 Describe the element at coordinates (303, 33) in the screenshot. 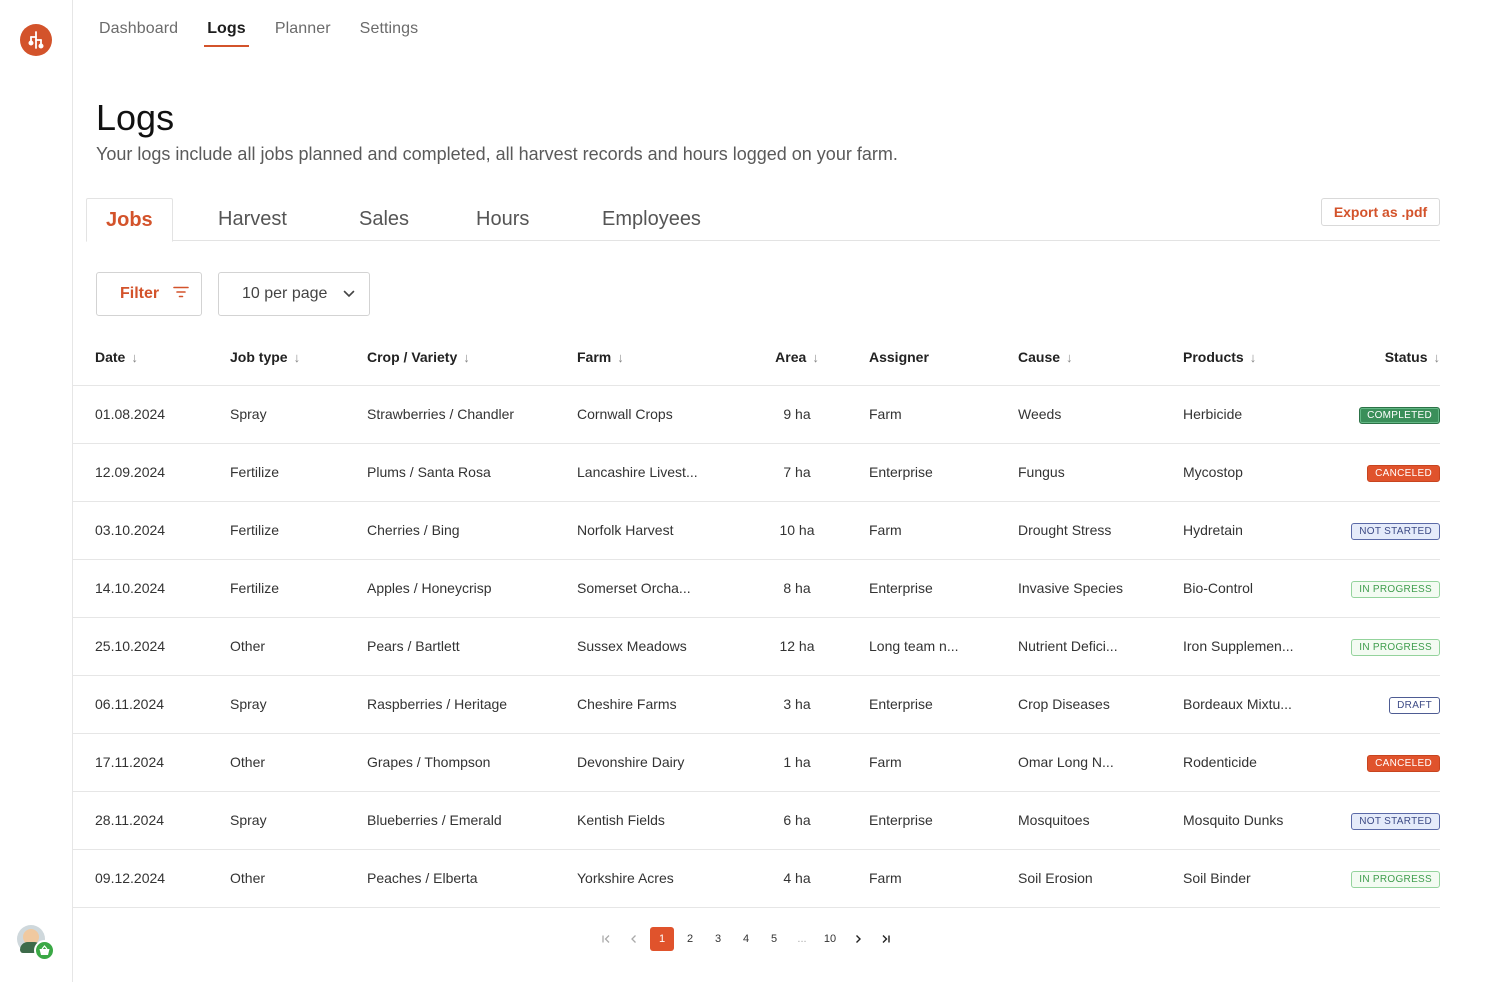

I see `nav-planner: Planner` at that location.